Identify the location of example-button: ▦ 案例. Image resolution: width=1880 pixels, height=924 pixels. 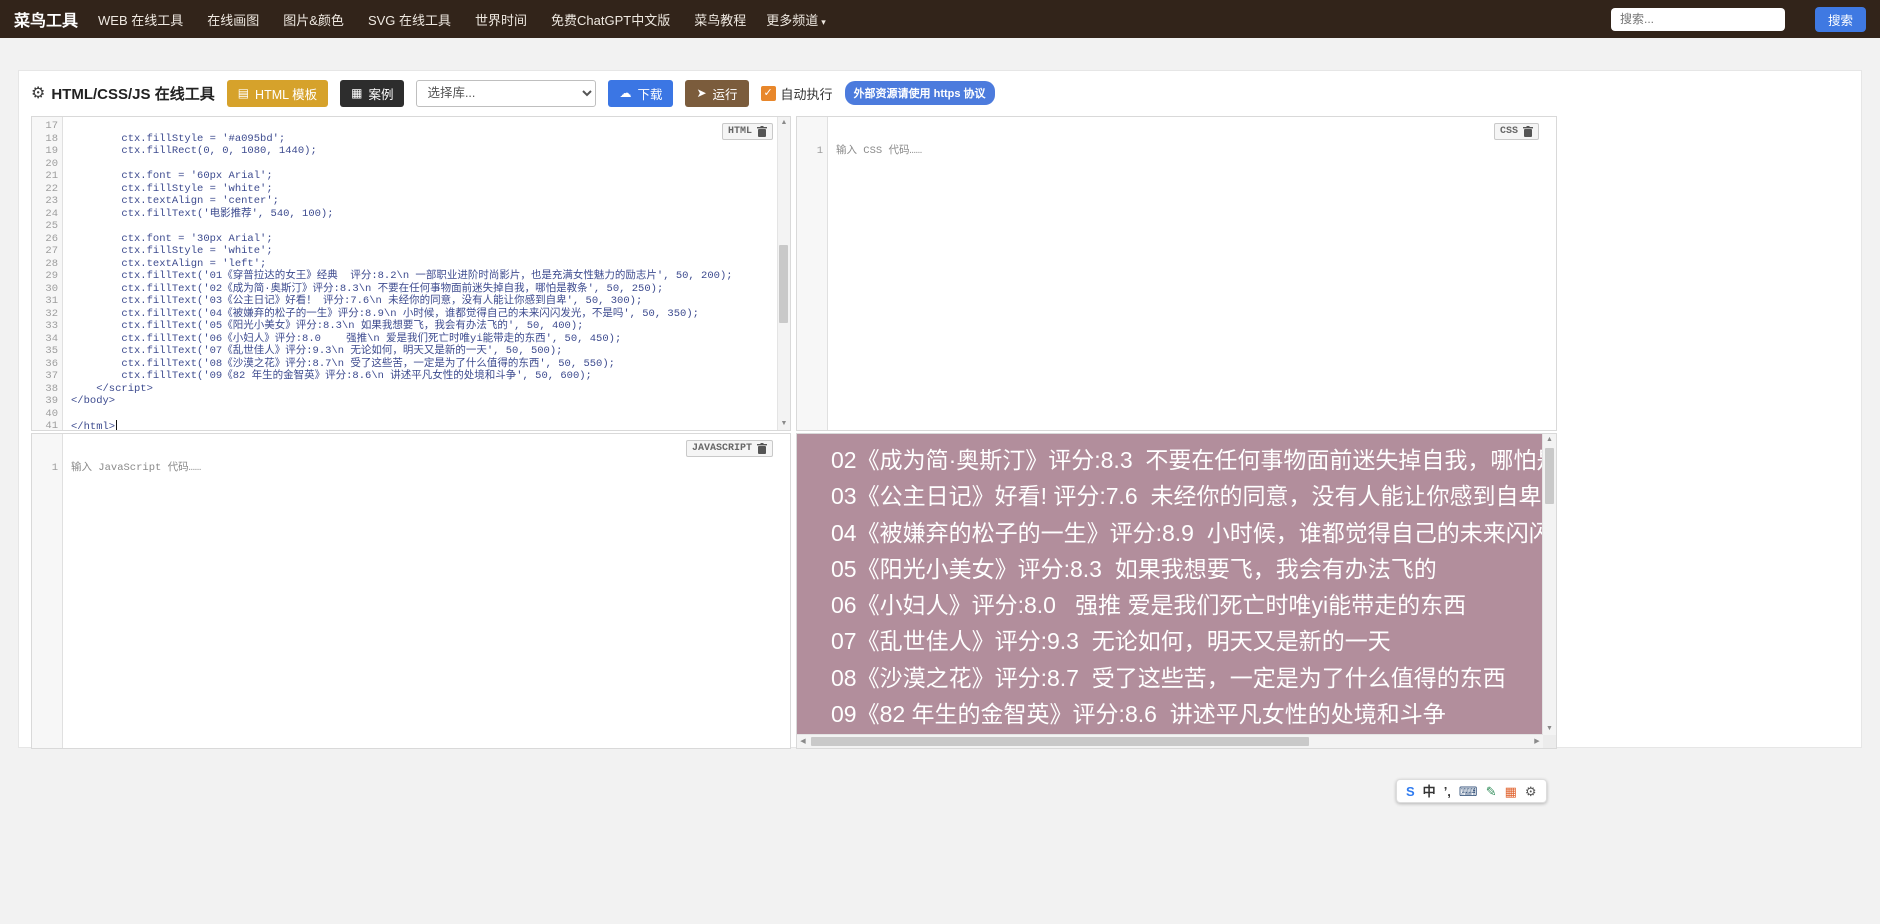
(372, 93).